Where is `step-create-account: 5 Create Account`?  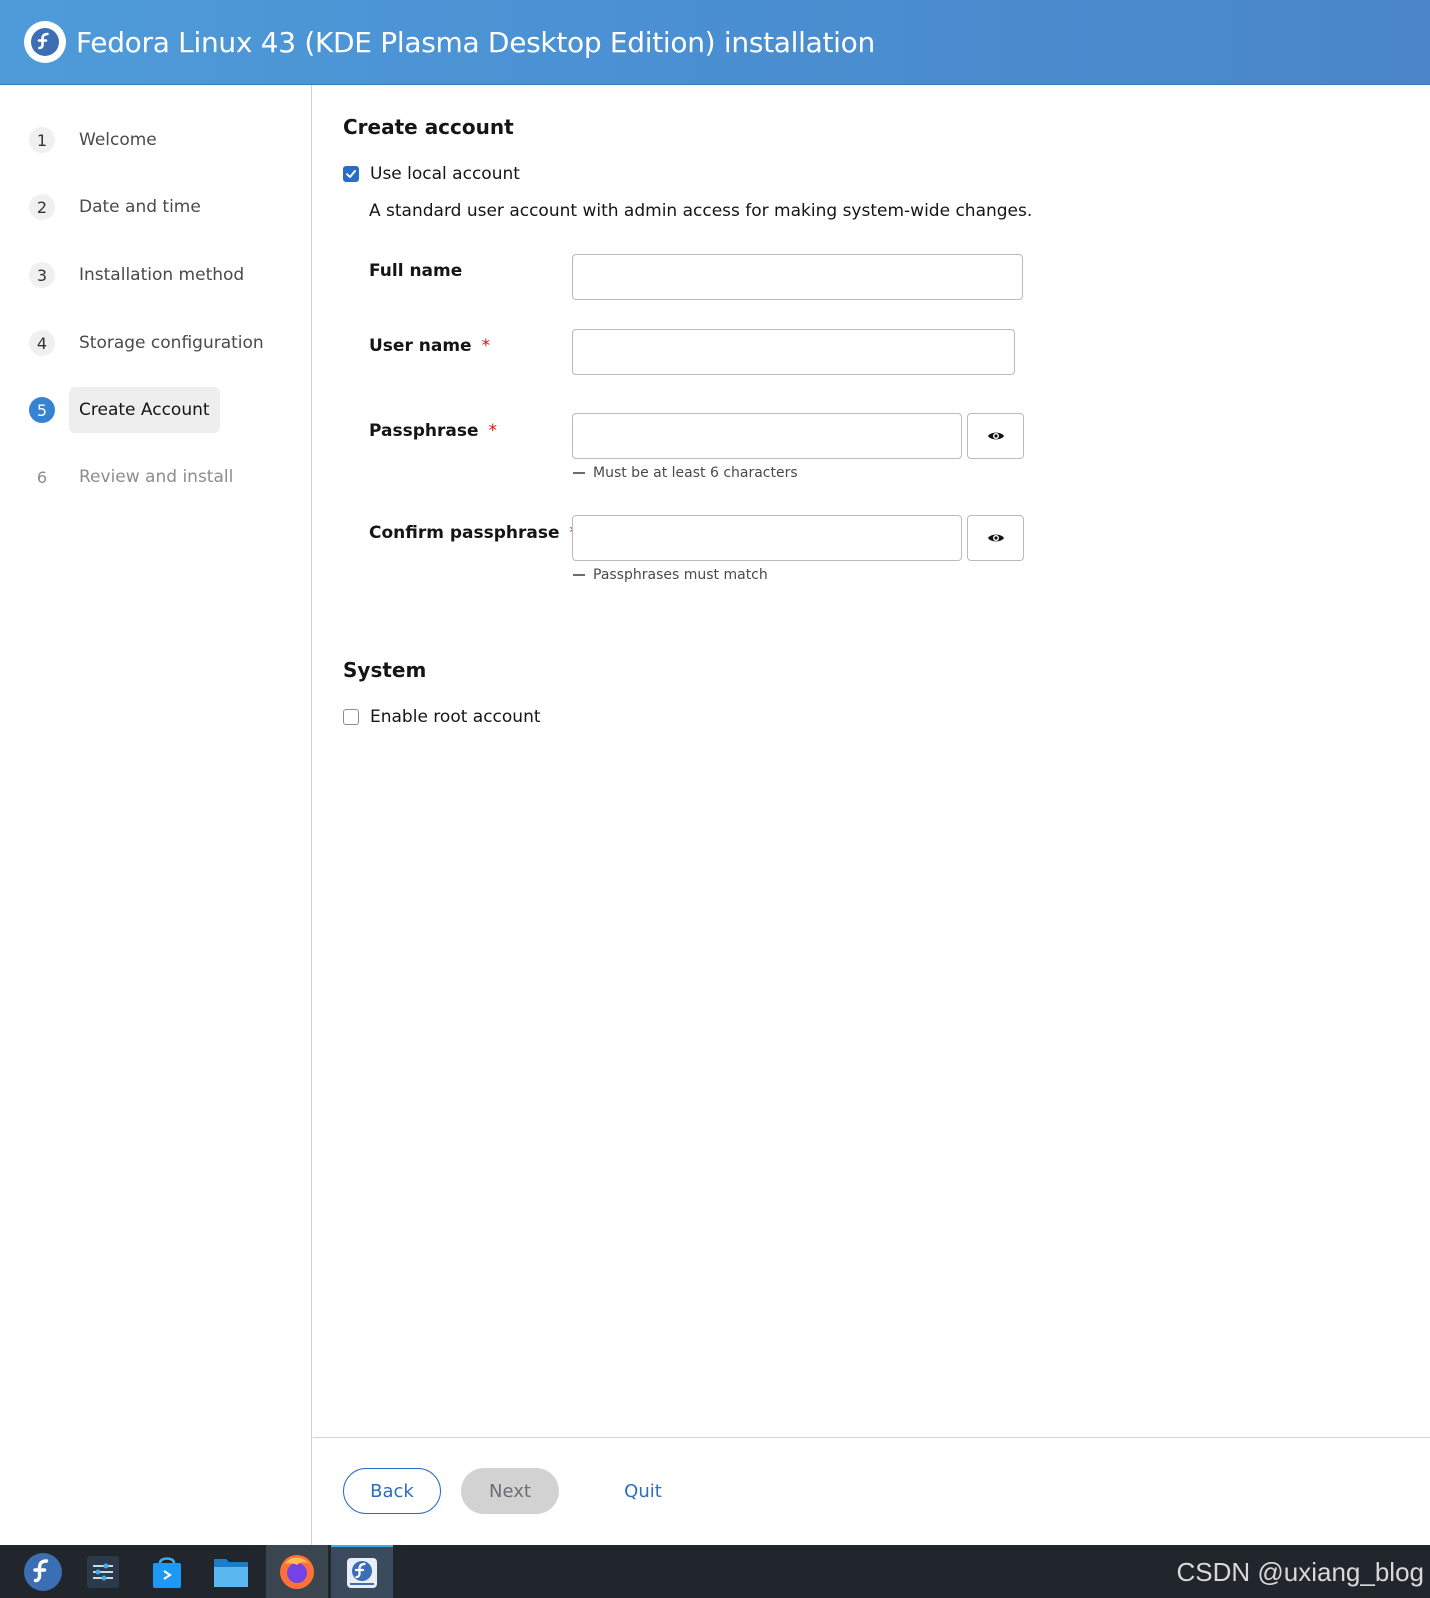 step-create-account: 5 Create Account is located at coordinates (124, 410).